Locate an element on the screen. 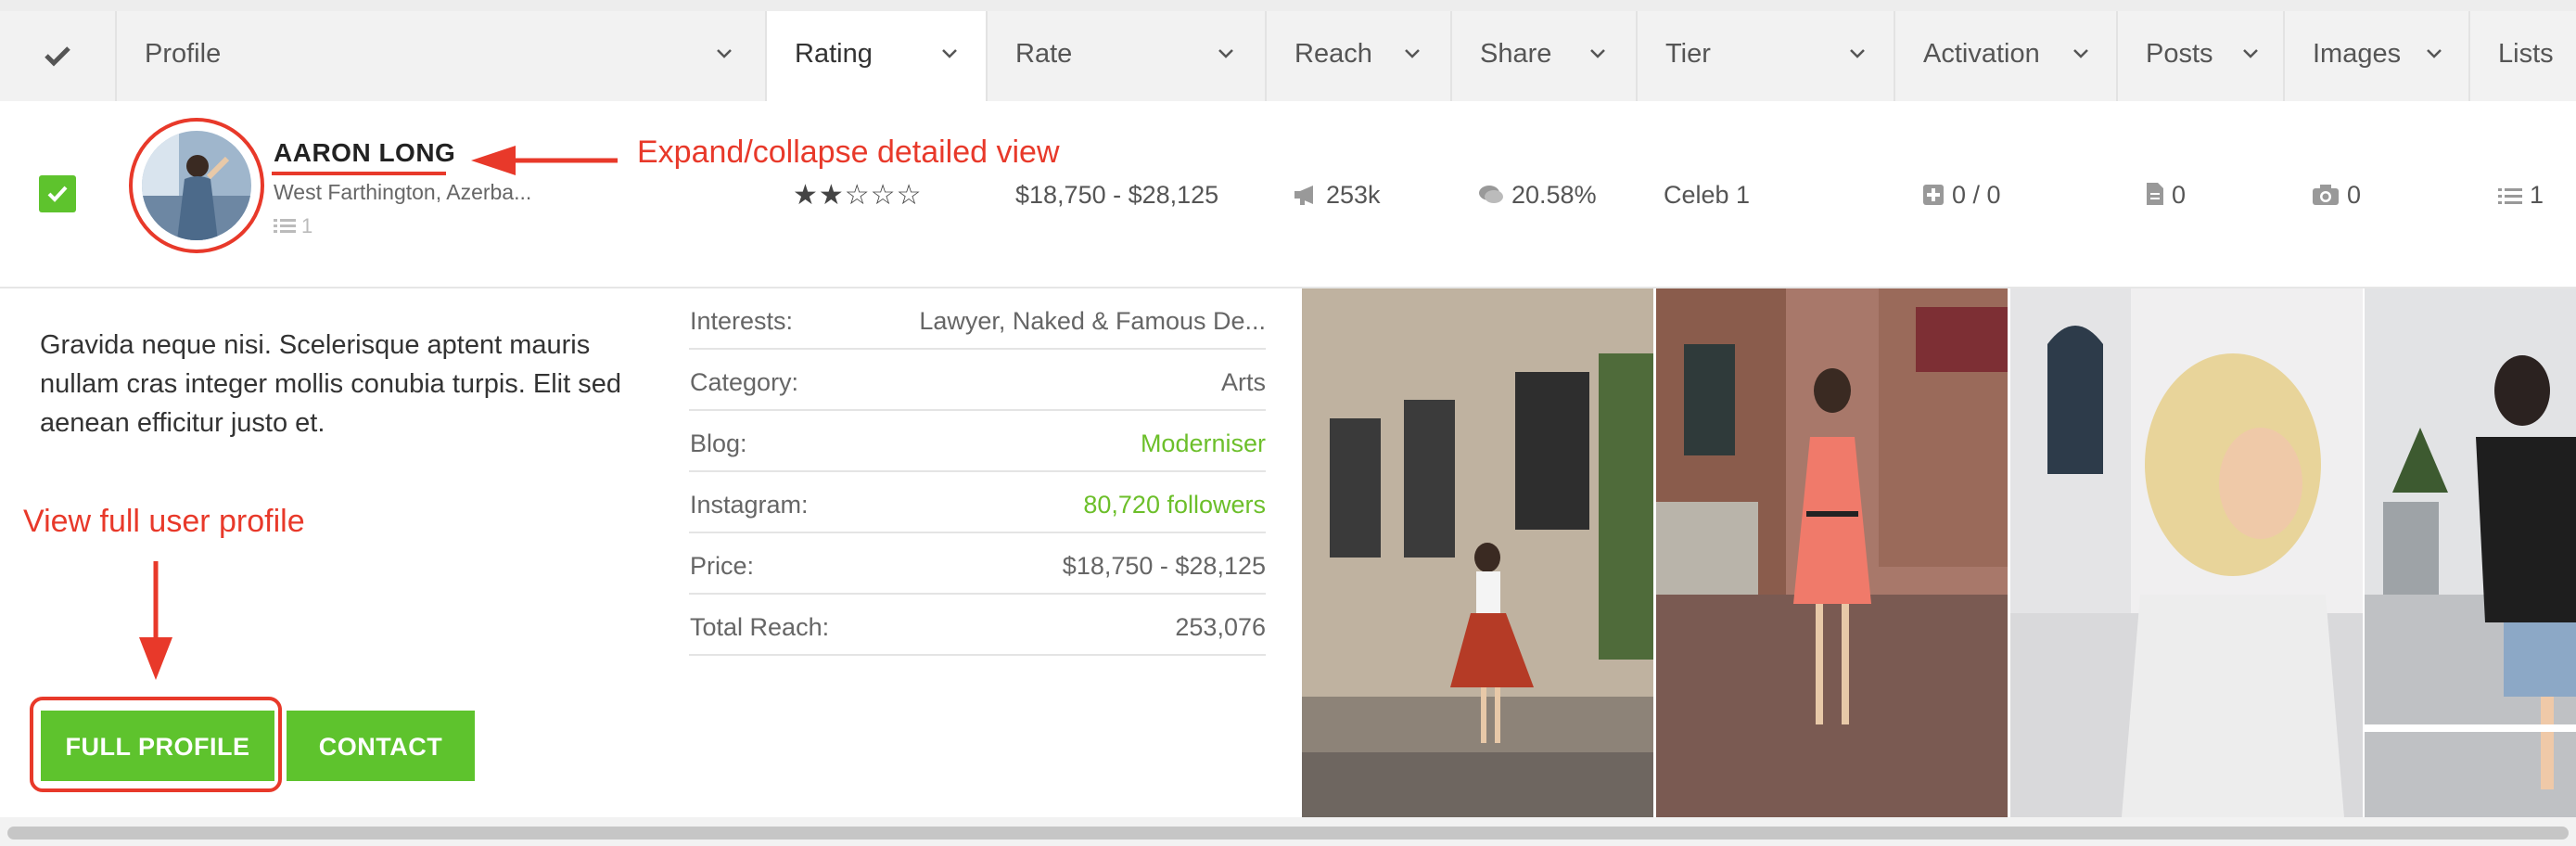  row-checkbox is located at coordinates (57, 193).